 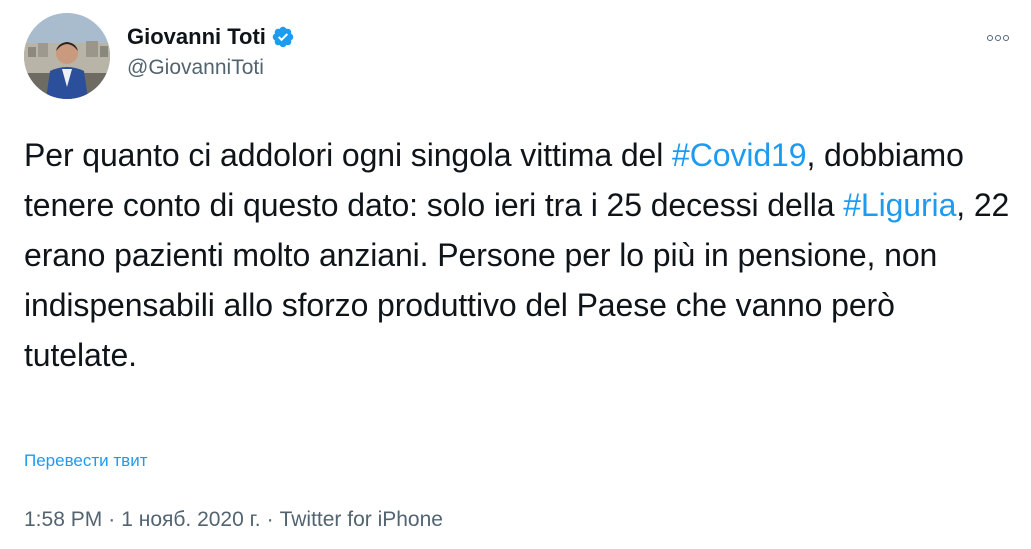 I want to click on hashtag-covid19: #Covid19, so click(x=739, y=155).